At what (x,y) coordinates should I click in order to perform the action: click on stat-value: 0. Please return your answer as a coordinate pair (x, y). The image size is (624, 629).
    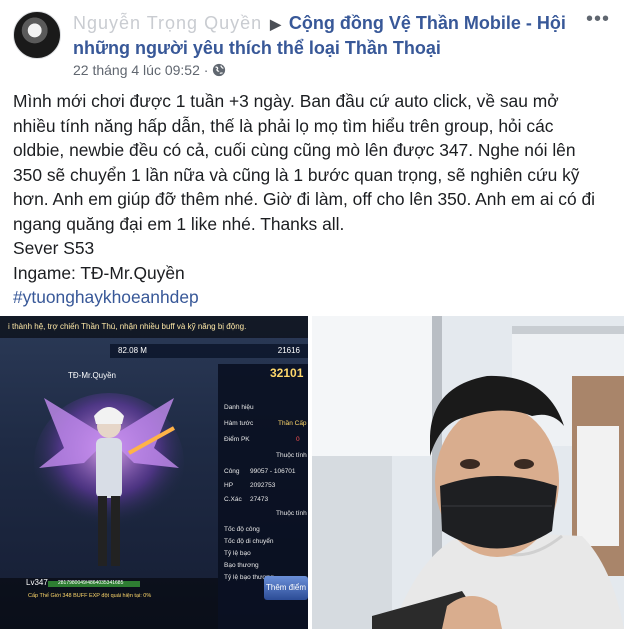
    Looking at the image, I should click on (298, 439).